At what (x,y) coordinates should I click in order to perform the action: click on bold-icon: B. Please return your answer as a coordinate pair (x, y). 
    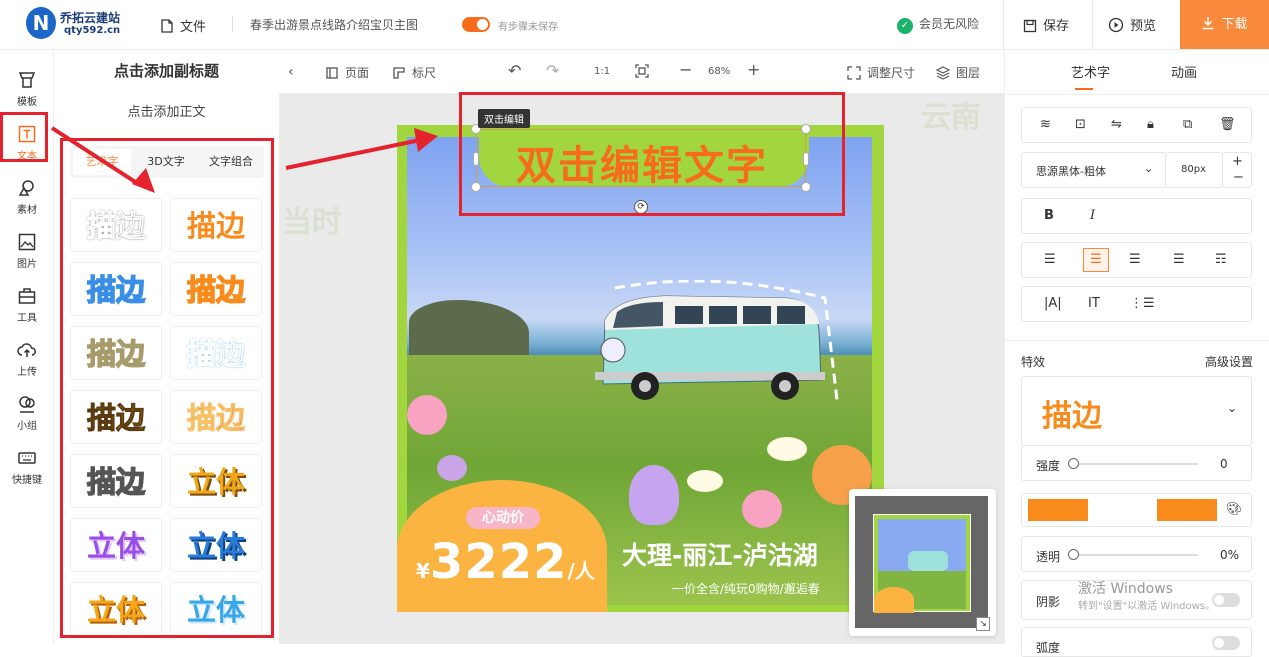
    Looking at the image, I should click on (1049, 215).